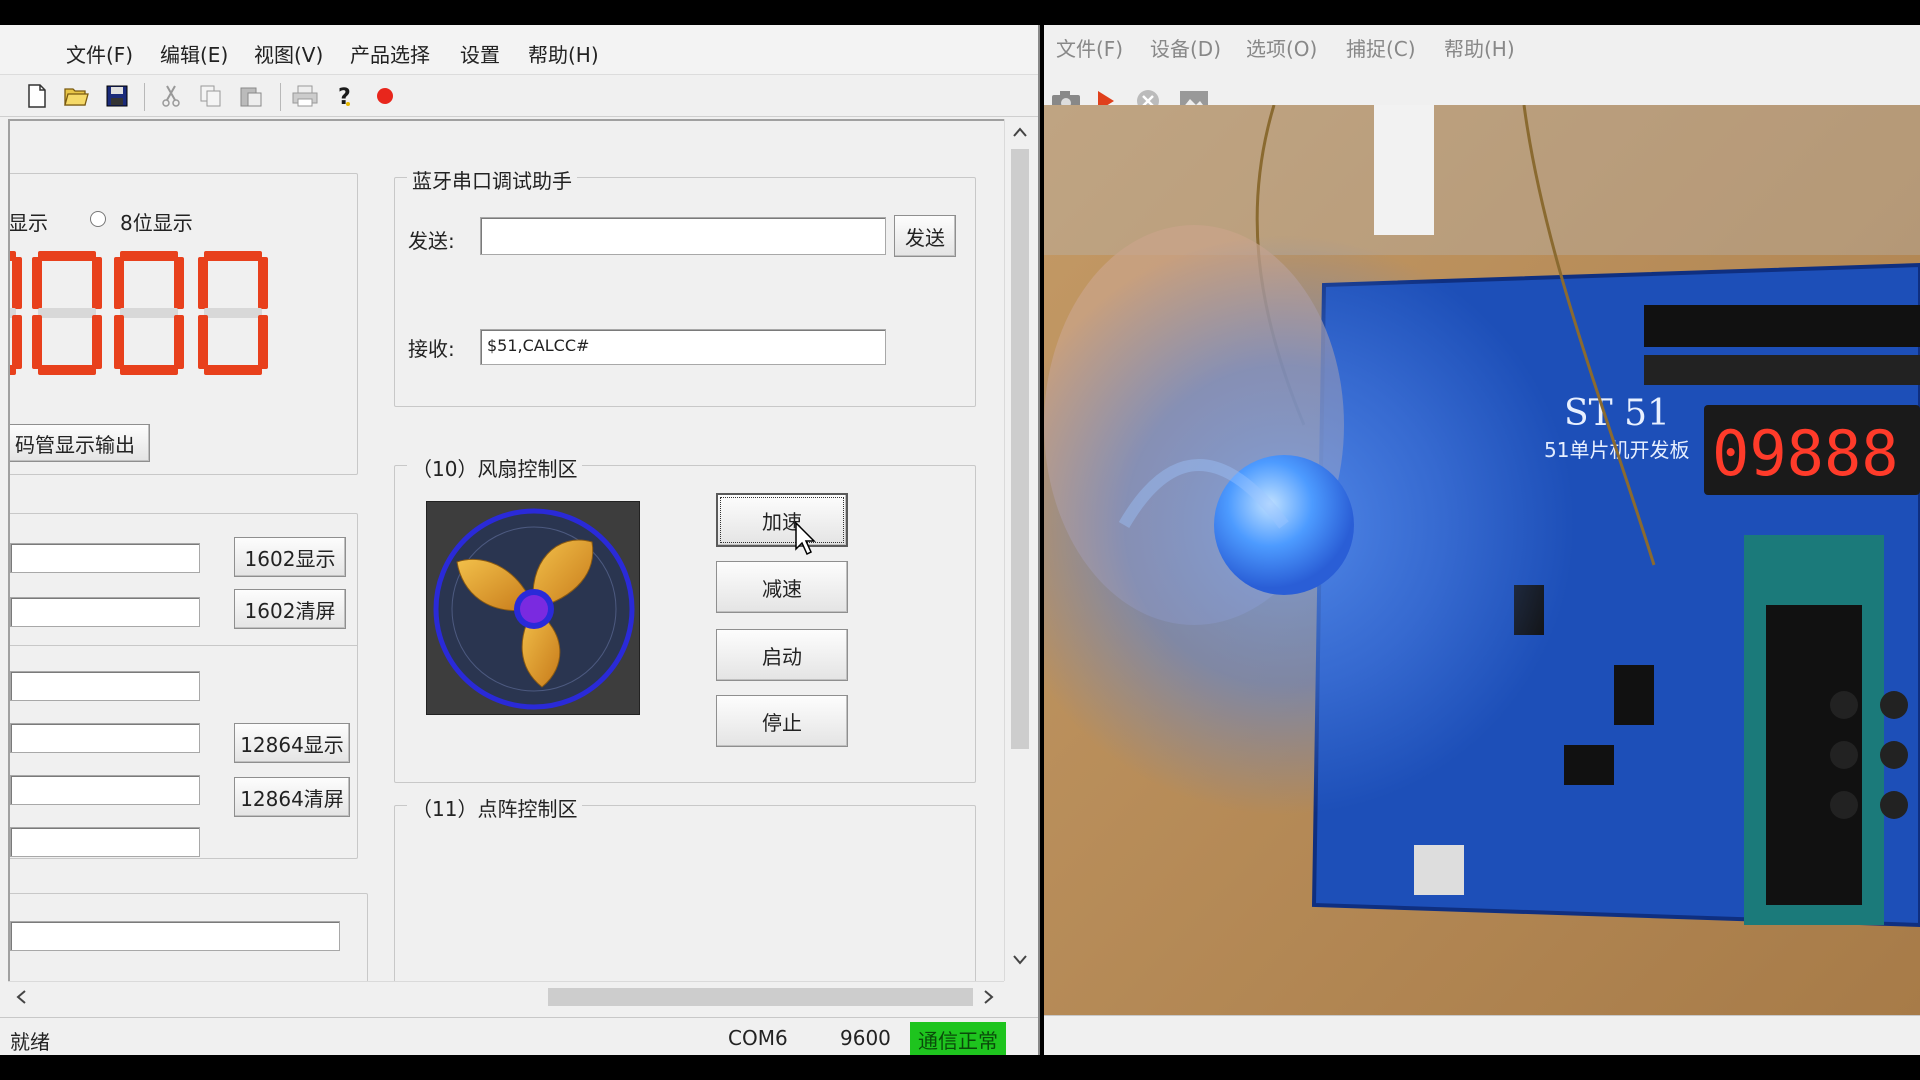 The width and height of the screenshot is (1920, 1080). I want to click on receive-label: 接收:, so click(431, 349).